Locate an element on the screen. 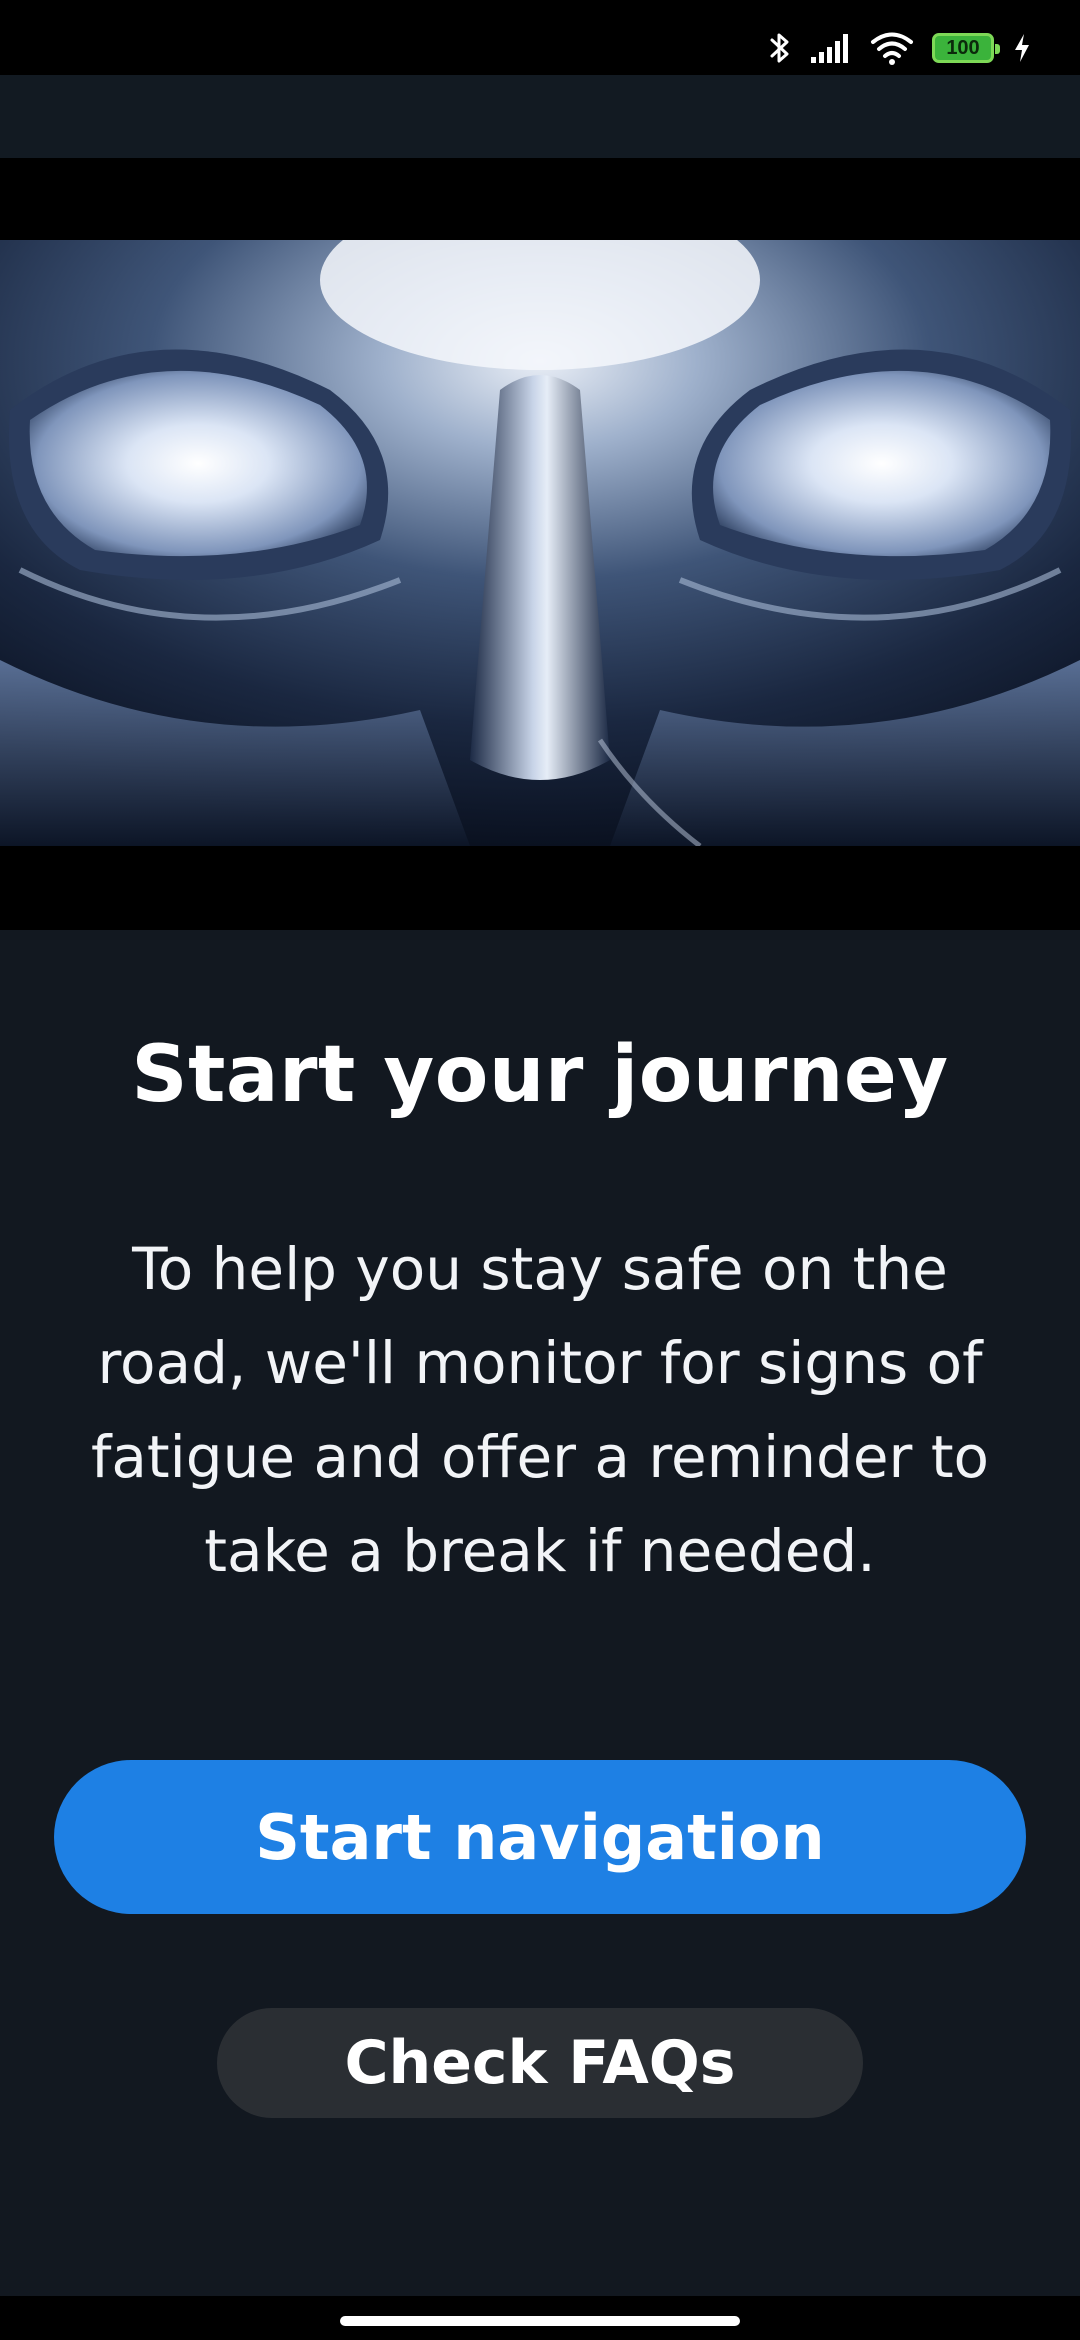 Image resolution: width=1080 pixels, height=2340 pixels. signal-icon is located at coordinates (829, 48).